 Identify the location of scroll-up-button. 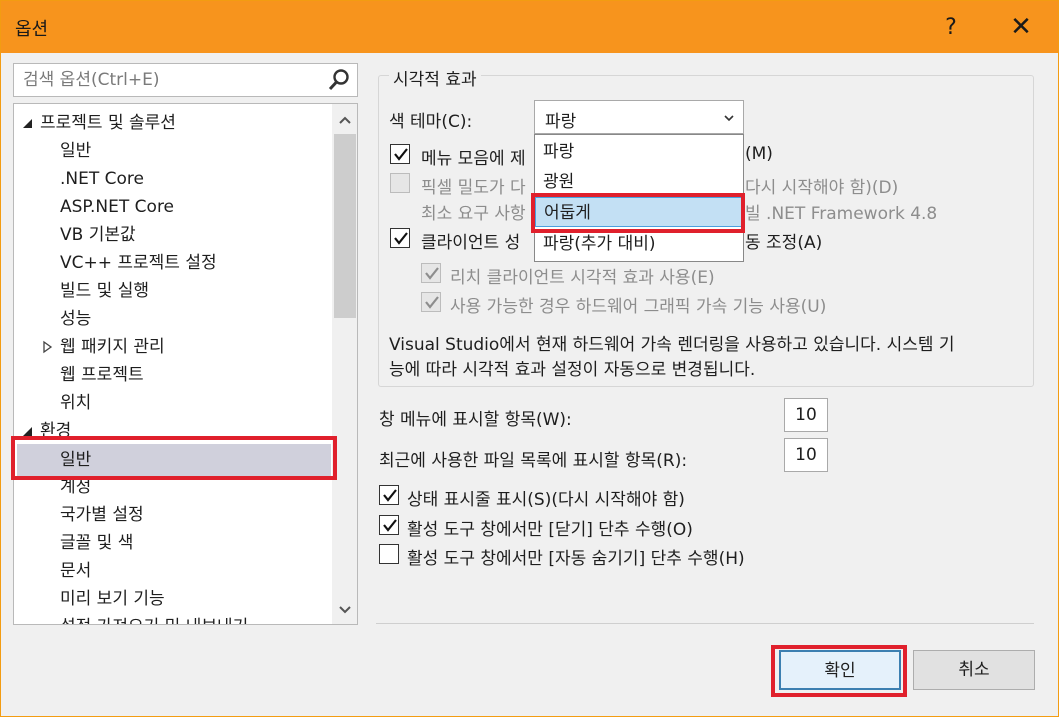
(345, 120).